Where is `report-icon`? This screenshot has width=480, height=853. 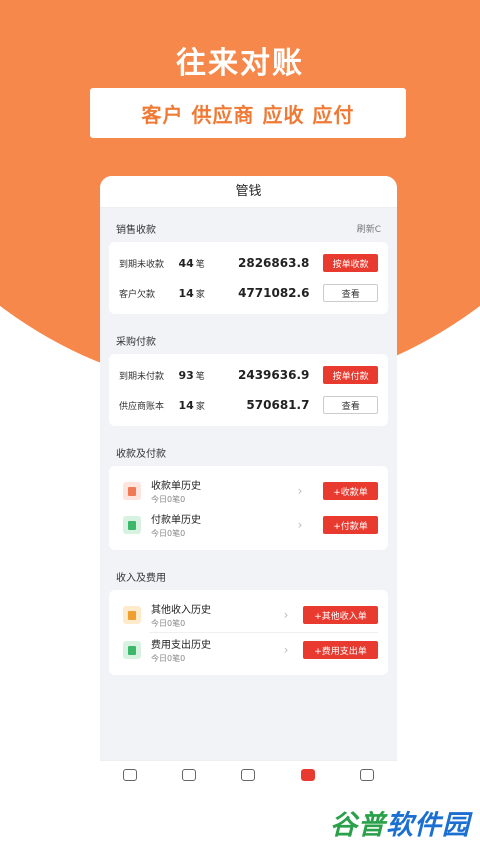
report-icon is located at coordinates (367, 775).